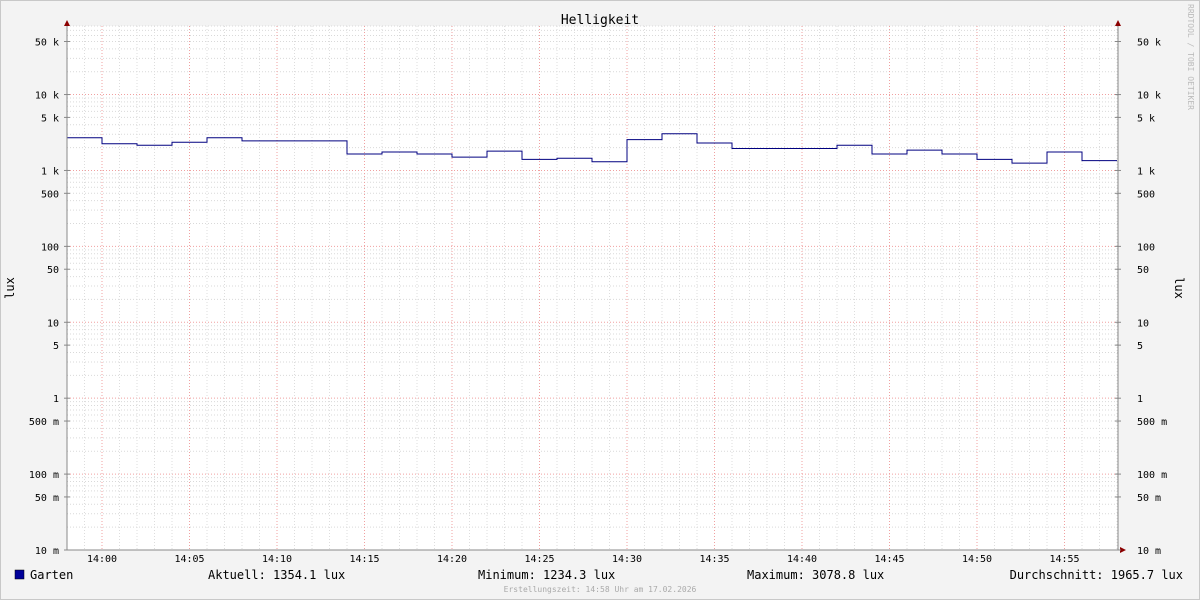 The width and height of the screenshot is (1200, 600). Describe the element at coordinates (47, 42) in the screenshot. I see `y-tick-label-left: 50 k` at that location.